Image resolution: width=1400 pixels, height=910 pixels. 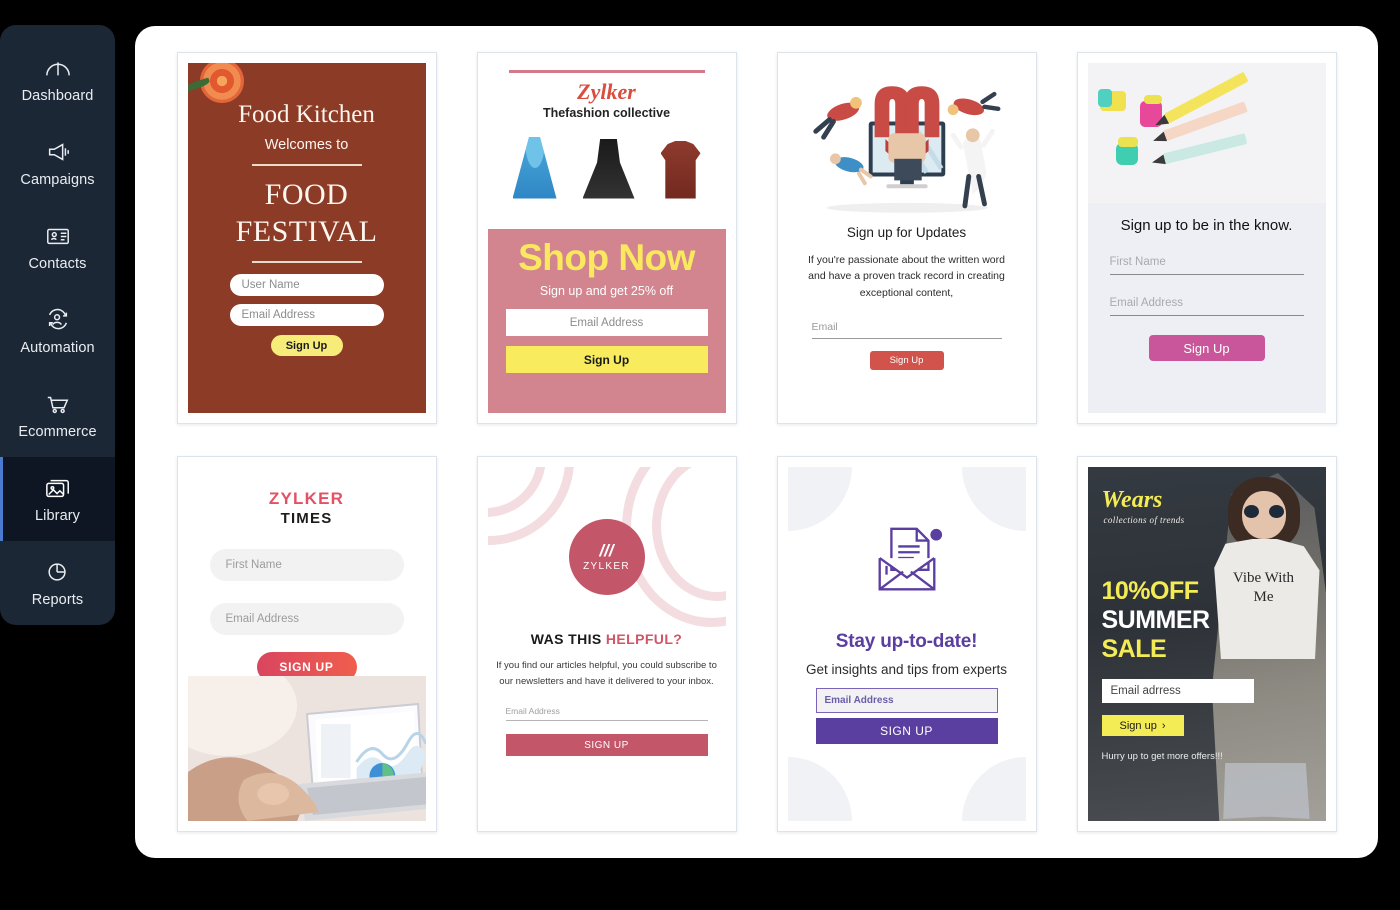 What do you see at coordinates (906, 330) in the screenshot?
I see `email-input: Email` at bounding box center [906, 330].